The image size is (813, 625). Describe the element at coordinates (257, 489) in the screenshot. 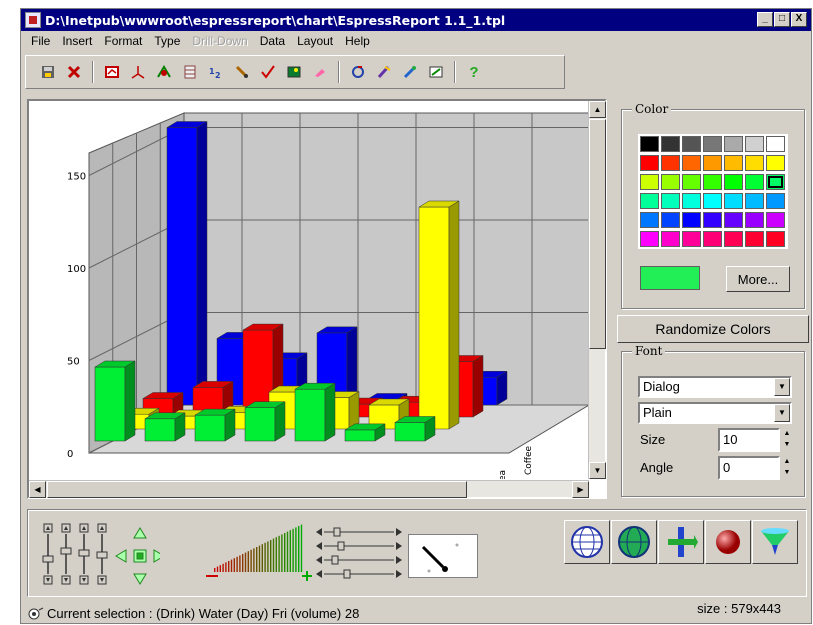

I see `horizontal-scroll-thumb` at that location.